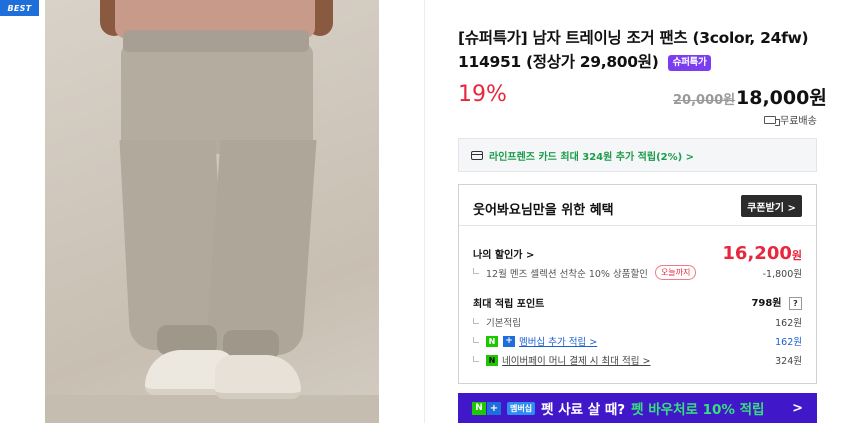  What do you see at coordinates (482, 94) in the screenshot?
I see `discount-rate: 19%` at bounding box center [482, 94].